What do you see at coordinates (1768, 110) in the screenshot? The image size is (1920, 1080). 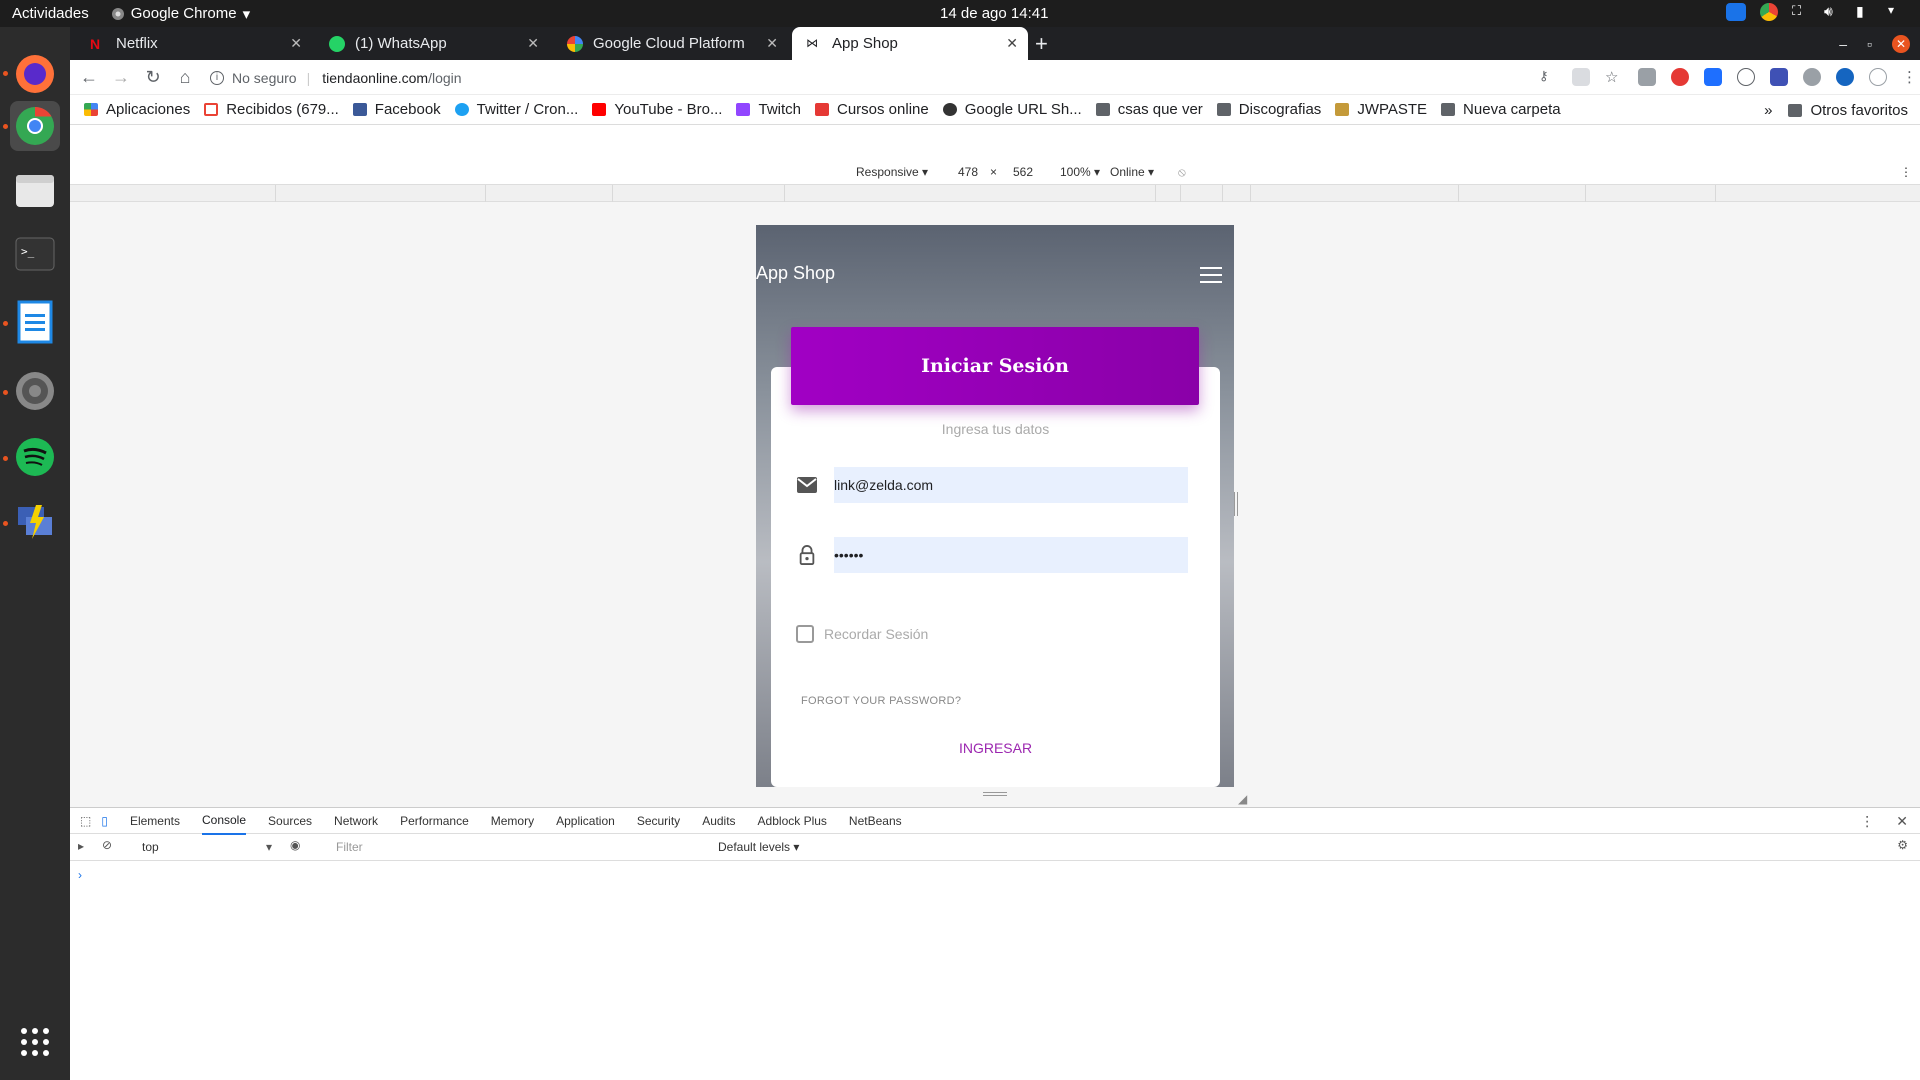 I see `more-bookmarks-button: »` at bounding box center [1768, 110].